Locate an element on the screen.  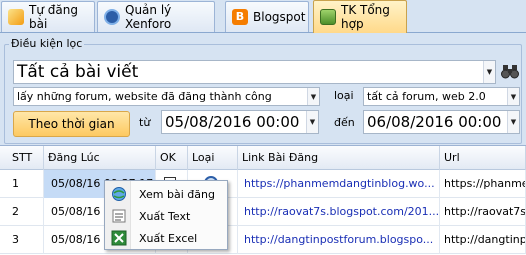
menu-item-label: Xem bài đăng is located at coordinates (177, 194).